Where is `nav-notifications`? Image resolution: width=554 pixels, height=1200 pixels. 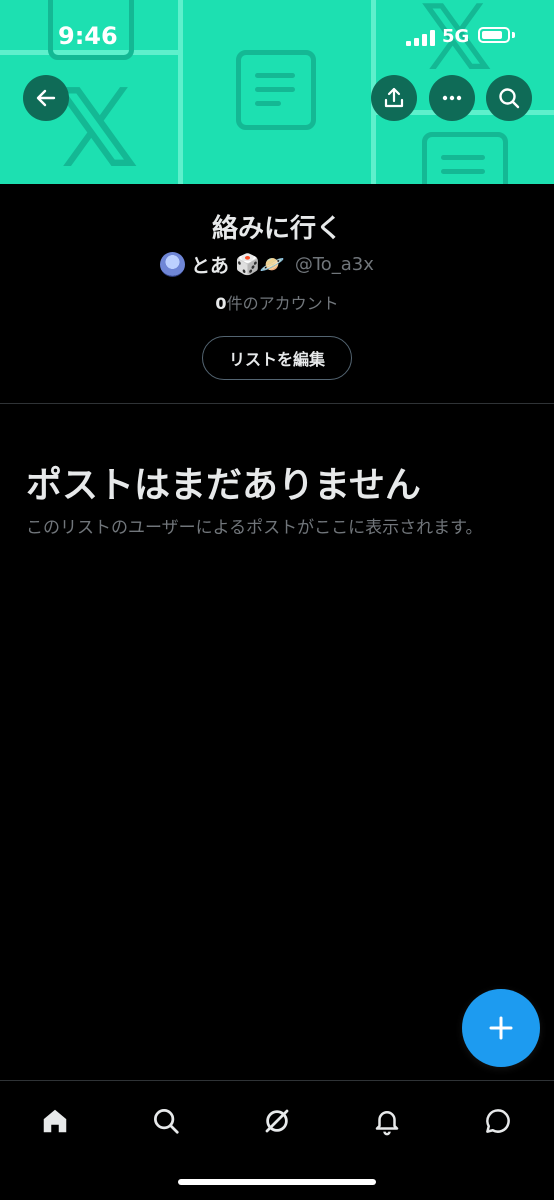
nav-notifications is located at coordinates (387, 1121).